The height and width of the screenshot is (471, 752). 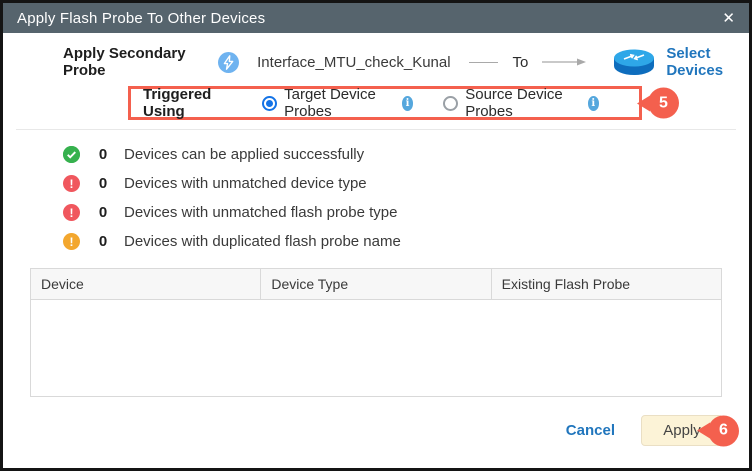 I want to click on option-target-device-probes: Target Device Probes i, so click(x=338, y=103).